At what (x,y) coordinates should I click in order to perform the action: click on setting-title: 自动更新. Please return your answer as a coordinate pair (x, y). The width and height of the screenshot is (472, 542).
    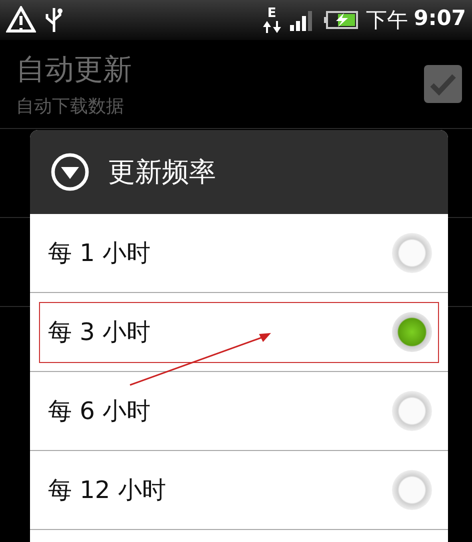
    Looking at the image, I should click on (74, 69).